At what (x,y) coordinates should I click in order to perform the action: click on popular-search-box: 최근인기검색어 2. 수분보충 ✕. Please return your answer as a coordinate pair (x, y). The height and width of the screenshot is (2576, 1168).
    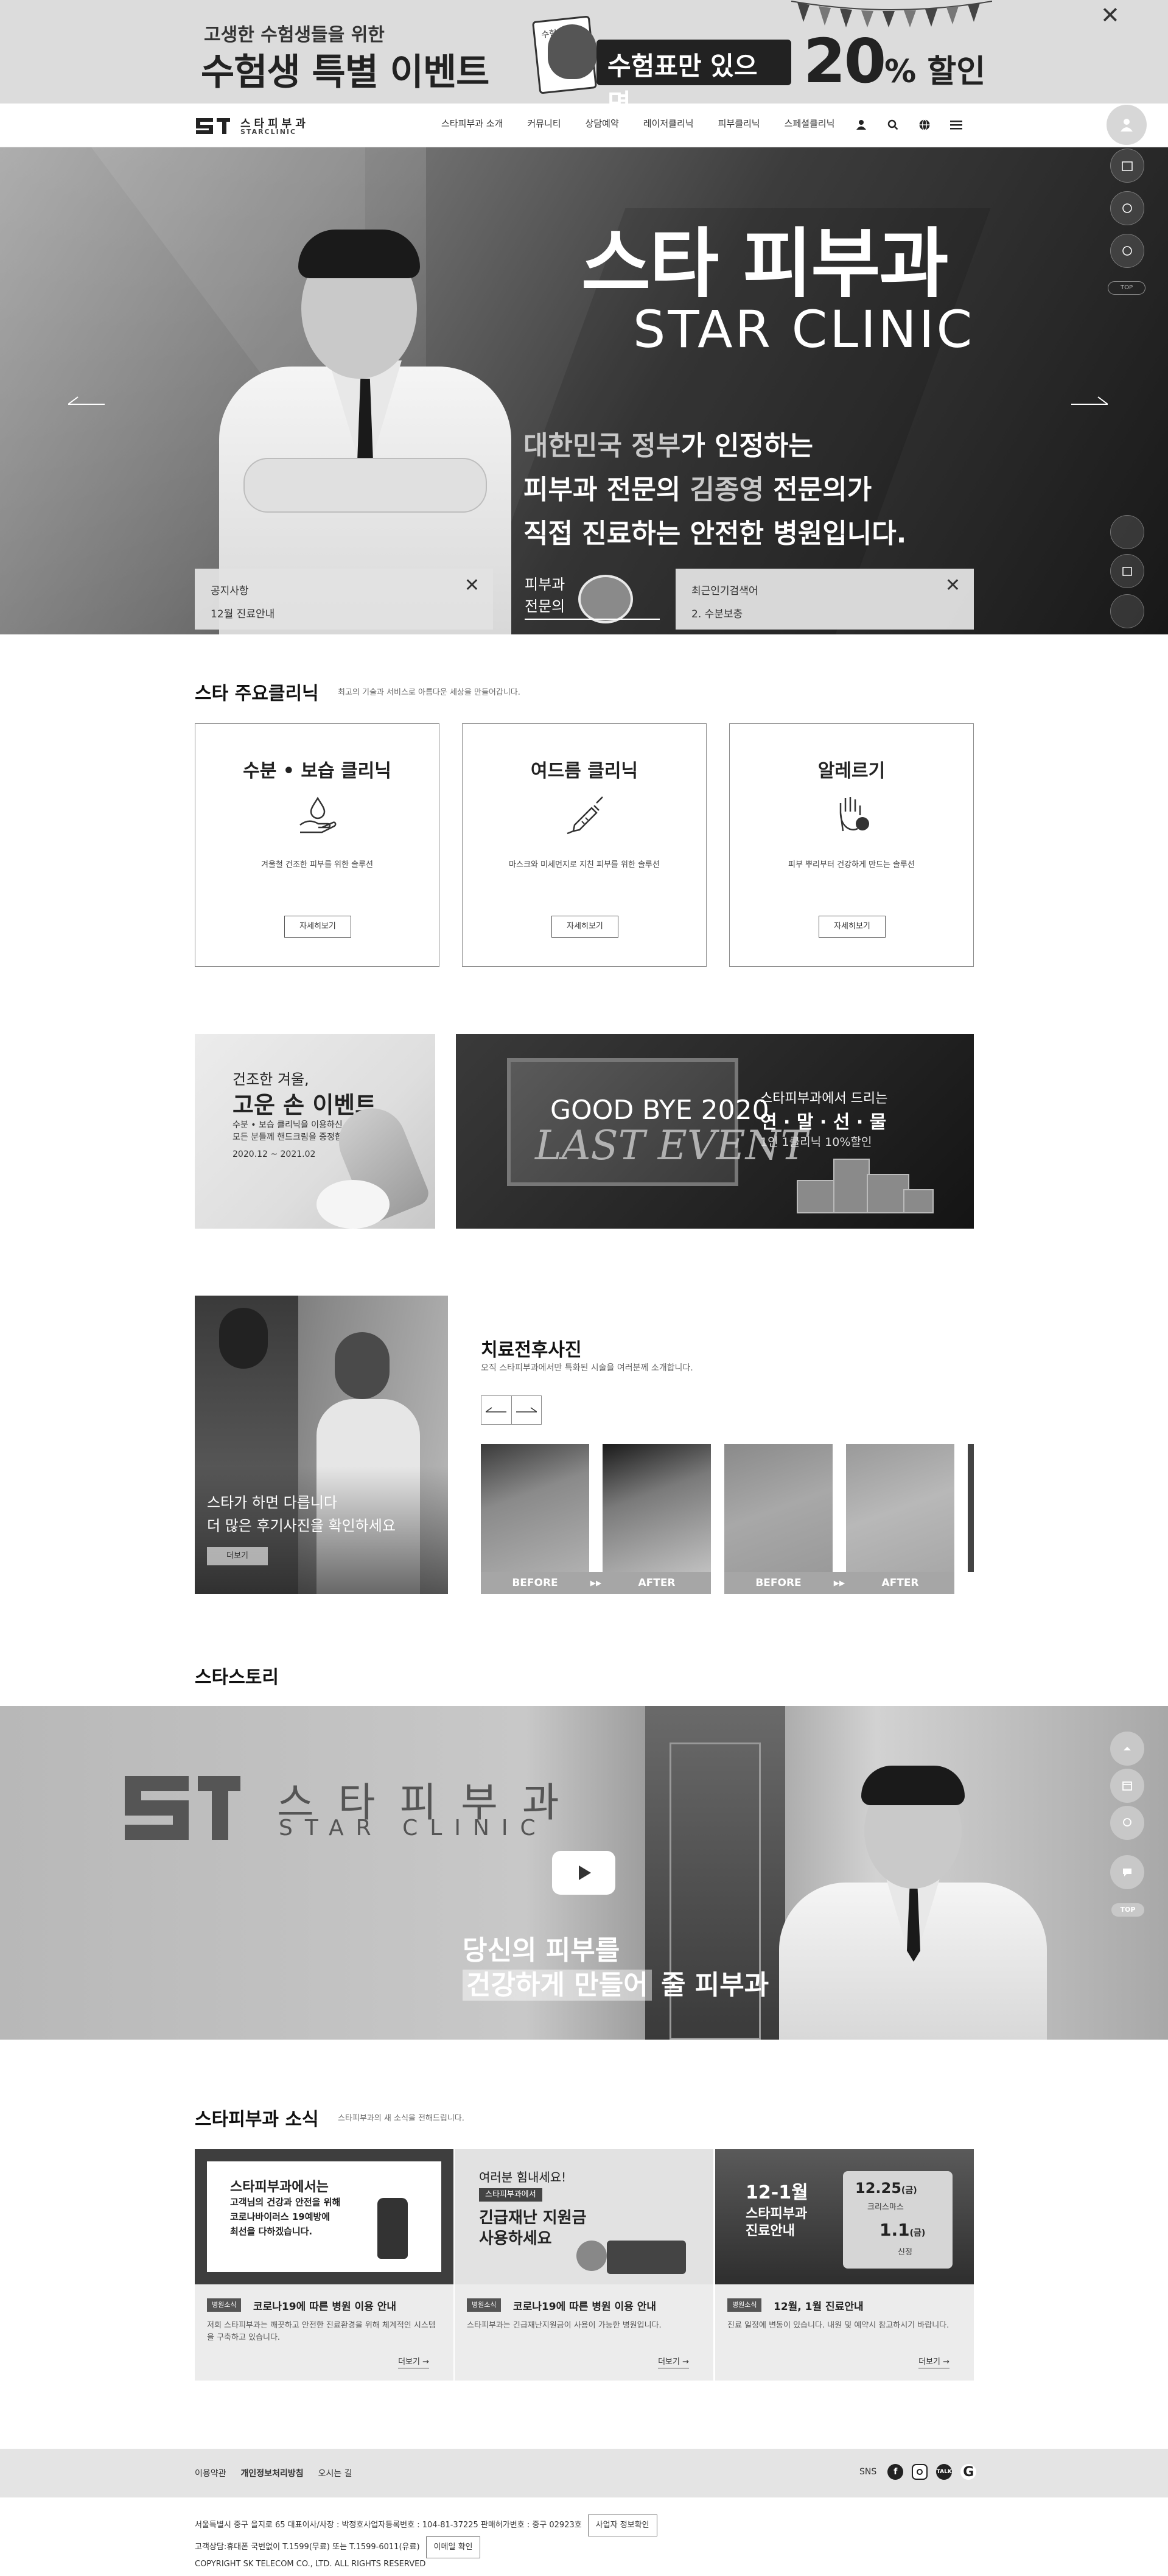
    Looking at the image, I should click on (825, 599).